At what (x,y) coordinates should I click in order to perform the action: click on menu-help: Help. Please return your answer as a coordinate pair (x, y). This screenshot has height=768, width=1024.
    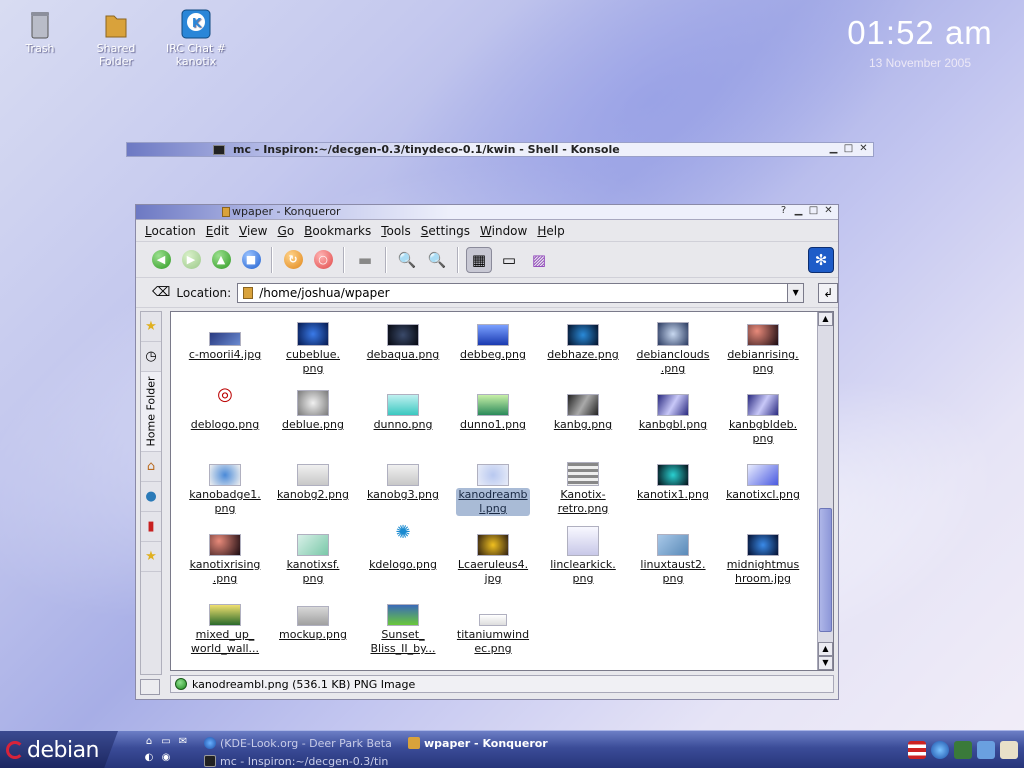
    Looking at the image, I should click on (550, 231).